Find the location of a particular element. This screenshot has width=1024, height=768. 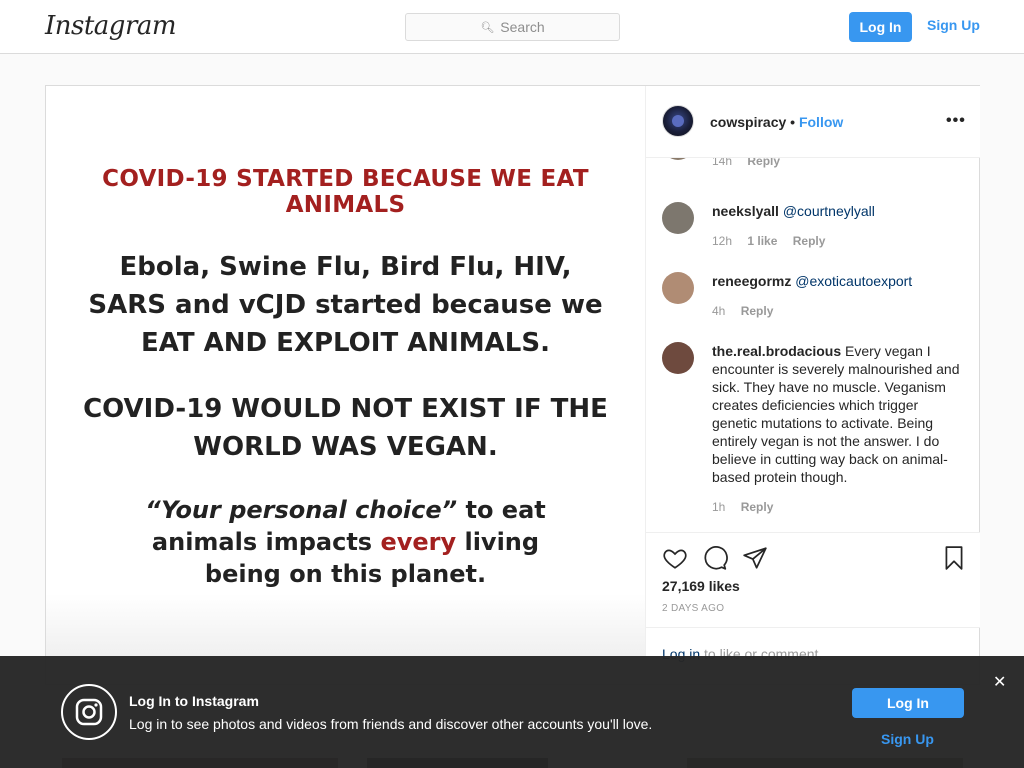

banner-signup-link: Sign Up is located at coordinates (907, 739).